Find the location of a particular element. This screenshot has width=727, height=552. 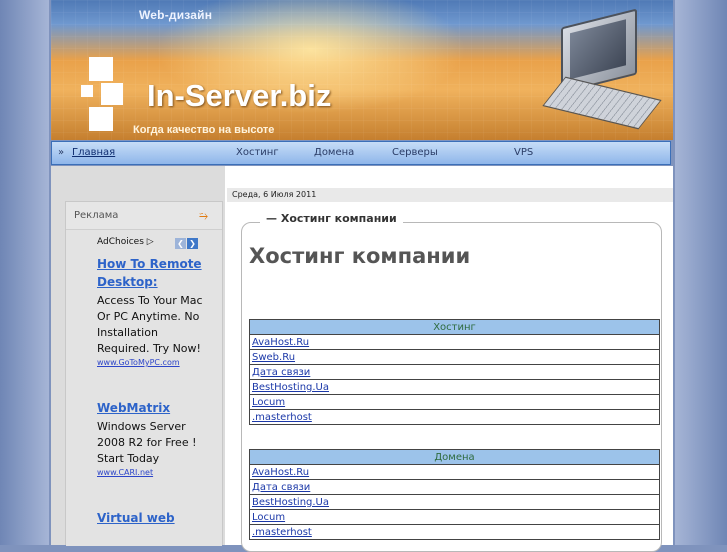

panel-legend: — Хостинг компании is located at coordinates (331, 218).